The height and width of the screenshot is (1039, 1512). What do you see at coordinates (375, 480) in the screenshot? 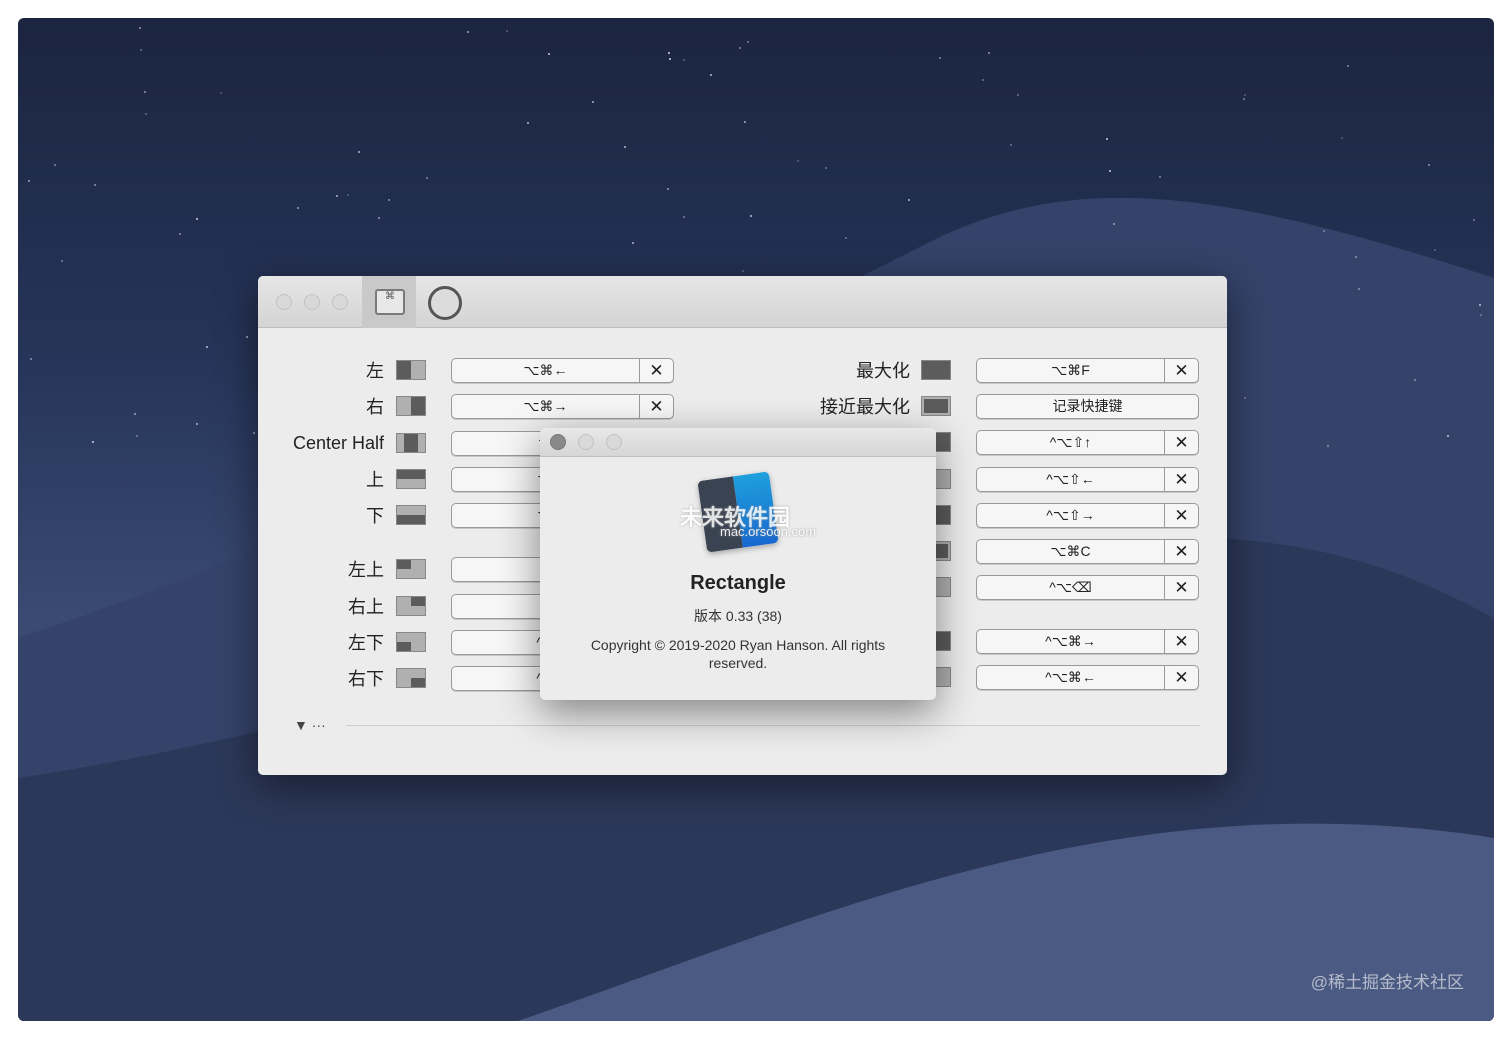
I see `shortcut-label: 上` at bounding box center [375, 480].